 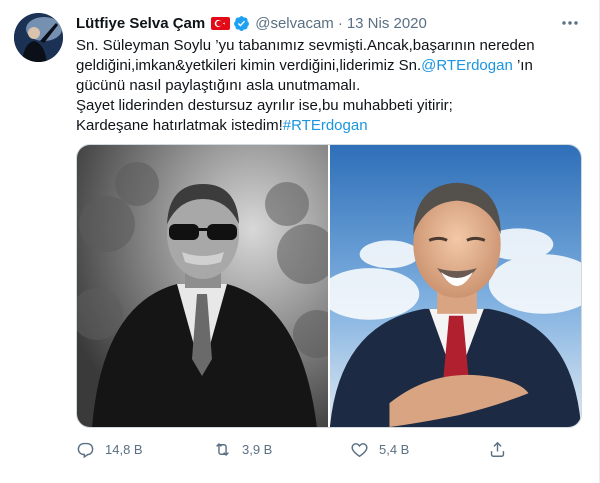 What do you see at coordinates (38, 37) in the screenshot?
I see `avatar` at bounding box center [38, 37].